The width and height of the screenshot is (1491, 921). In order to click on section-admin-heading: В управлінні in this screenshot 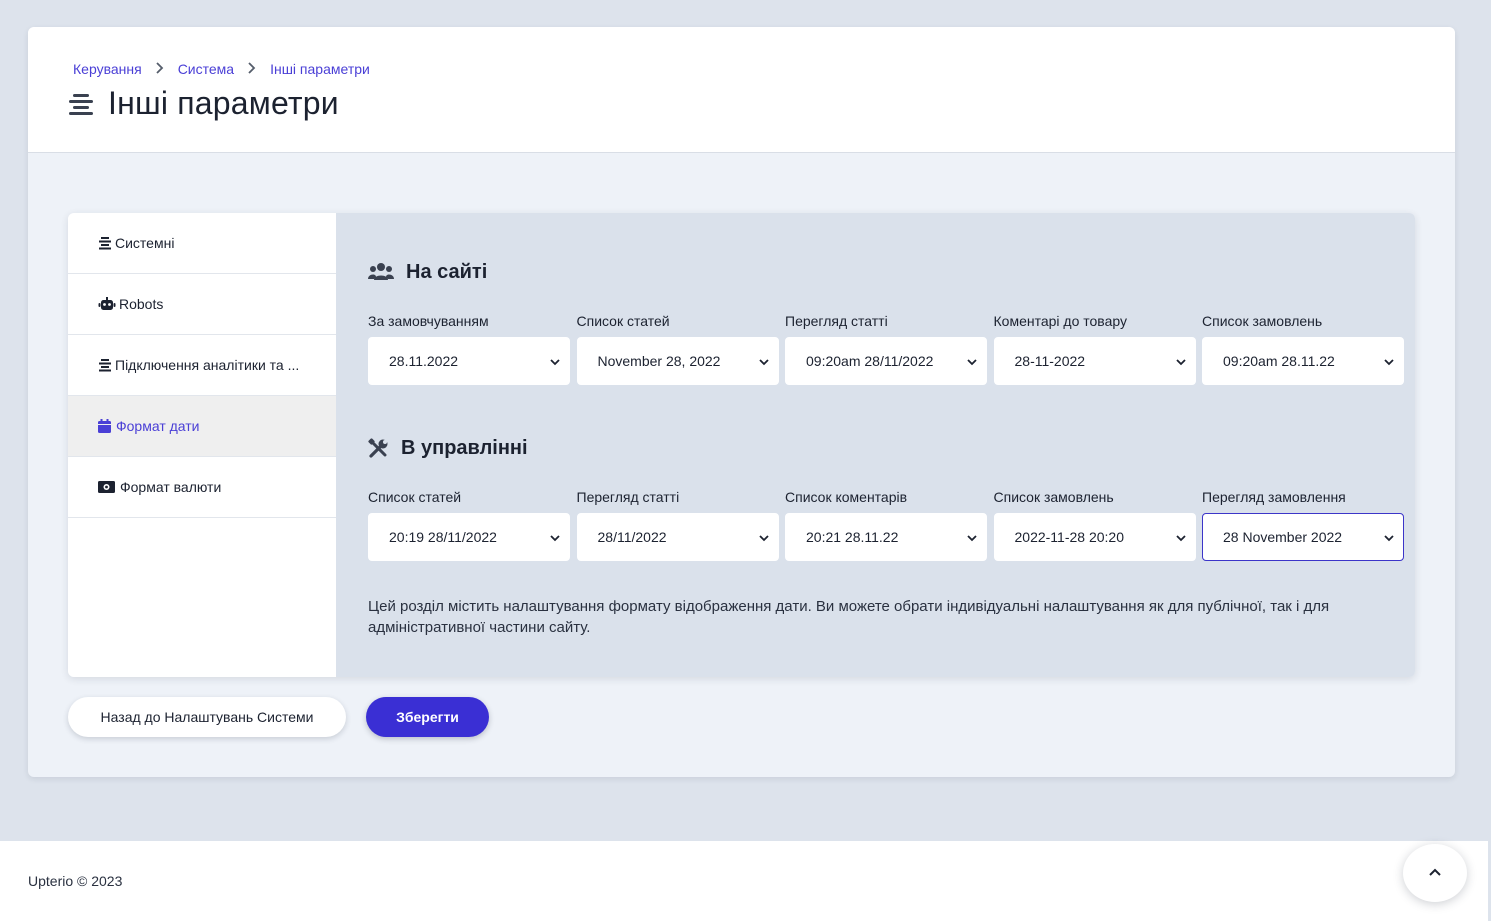, I will do `click(464, 448)`.